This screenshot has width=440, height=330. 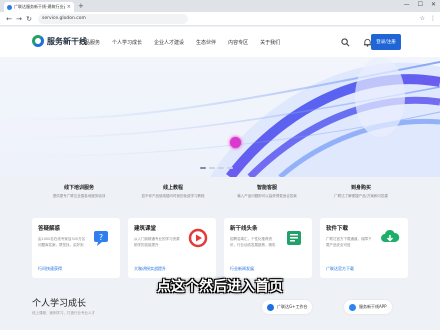 What do you see at coordinates (294, 238) in the screenshot?
I see `news-icon` at bounding box center [294, 238].